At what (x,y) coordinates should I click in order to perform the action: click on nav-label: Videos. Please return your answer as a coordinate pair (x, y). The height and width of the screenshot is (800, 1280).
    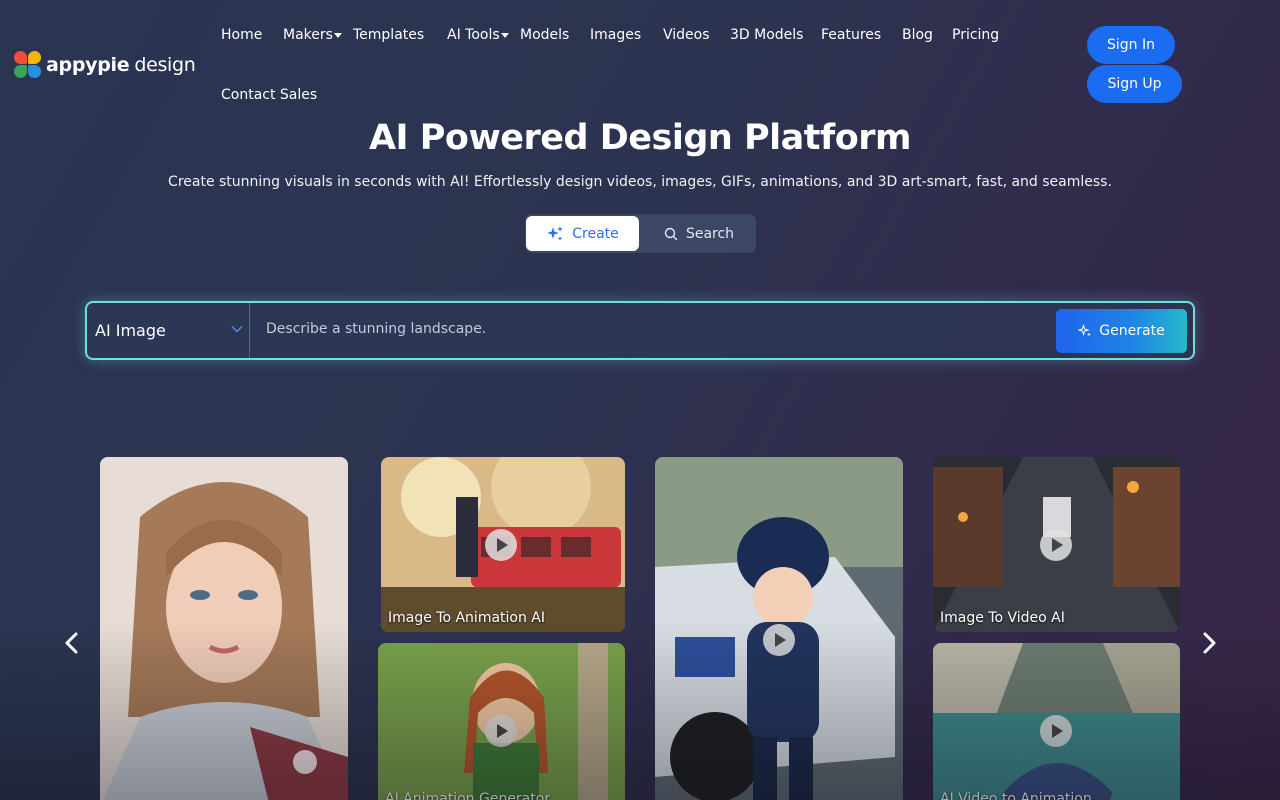
    Looking at the image, I should click on (686, 35).